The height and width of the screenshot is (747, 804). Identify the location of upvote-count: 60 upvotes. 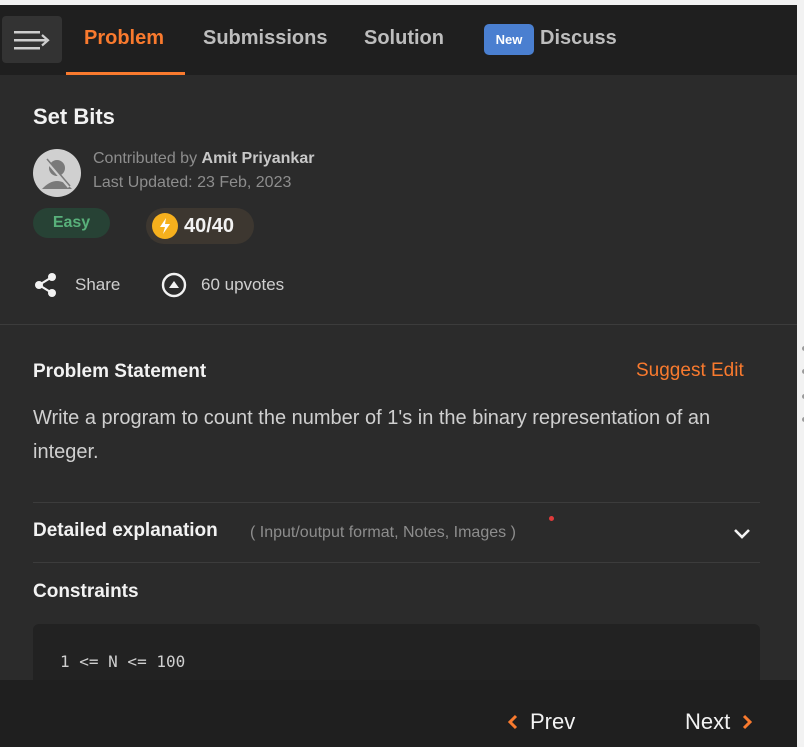
(243, 284).